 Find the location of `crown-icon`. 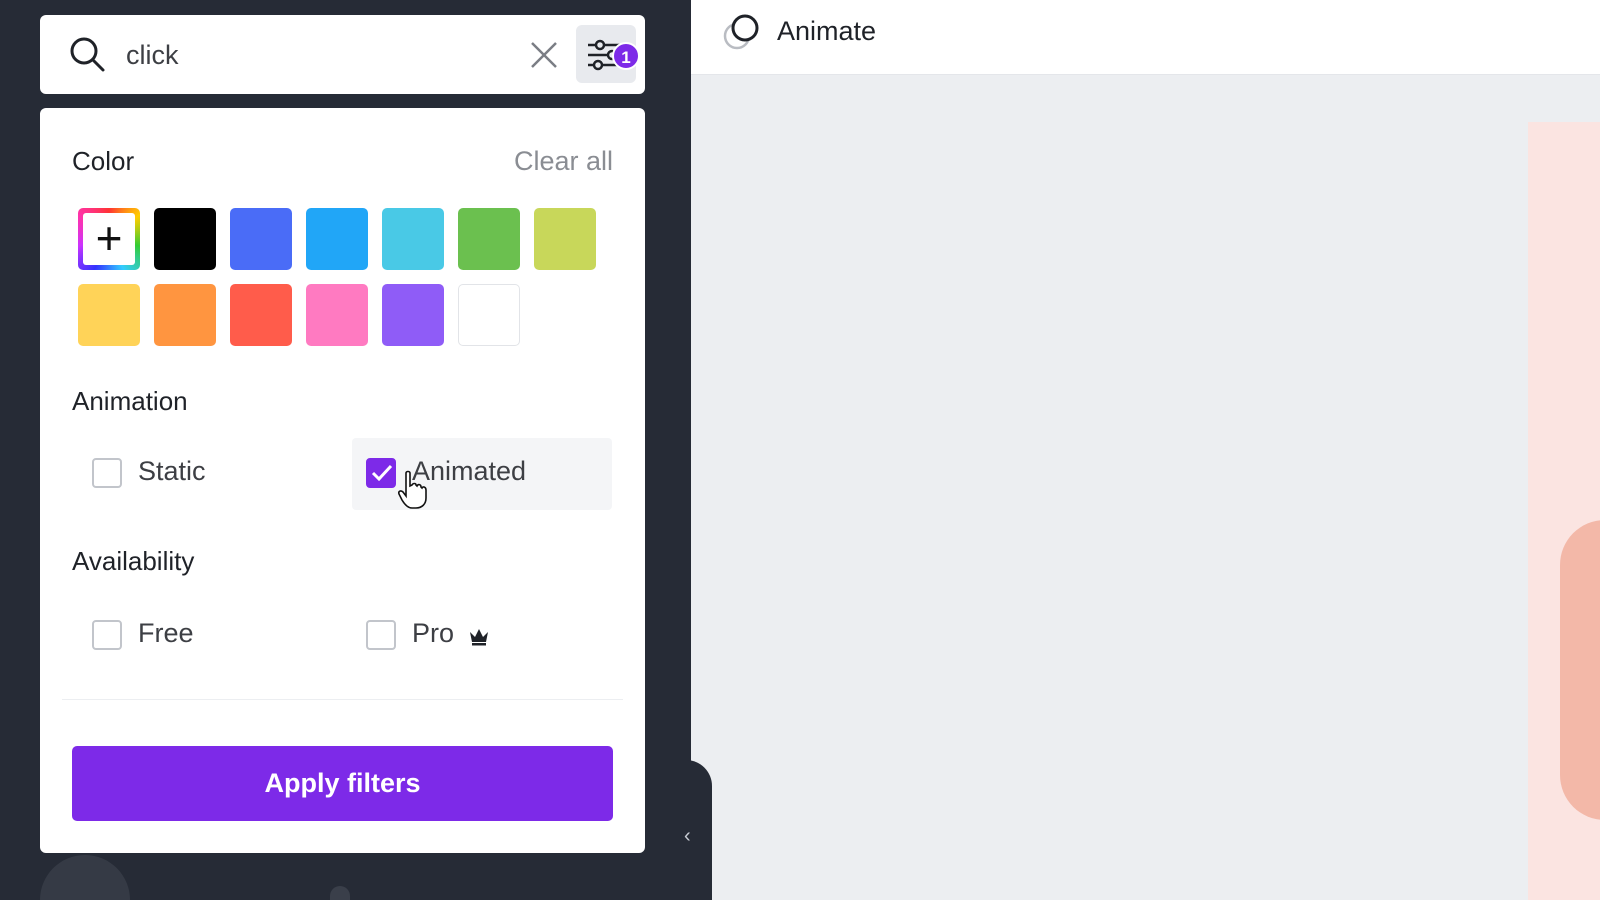

crown-icon is located at coordinates (479, 637).